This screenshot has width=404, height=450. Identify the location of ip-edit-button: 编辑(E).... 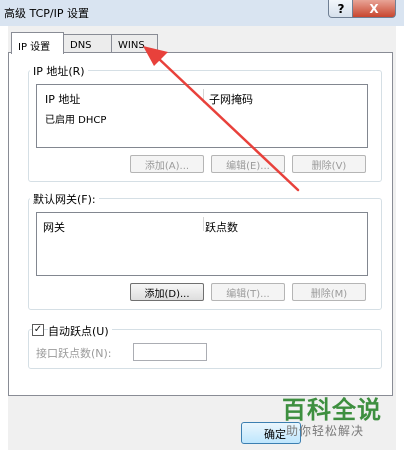
(248, 164).